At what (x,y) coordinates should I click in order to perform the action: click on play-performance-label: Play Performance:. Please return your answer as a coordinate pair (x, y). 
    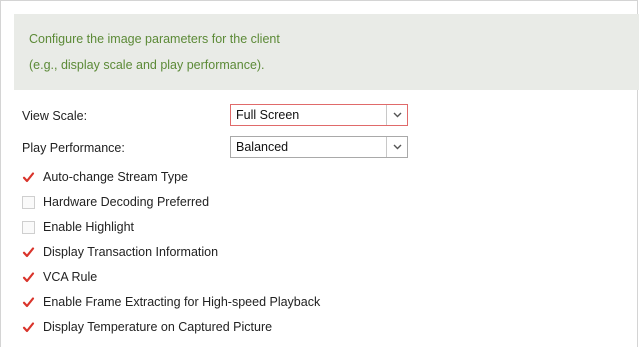
    Looking at the image, I should click on (73, 148).